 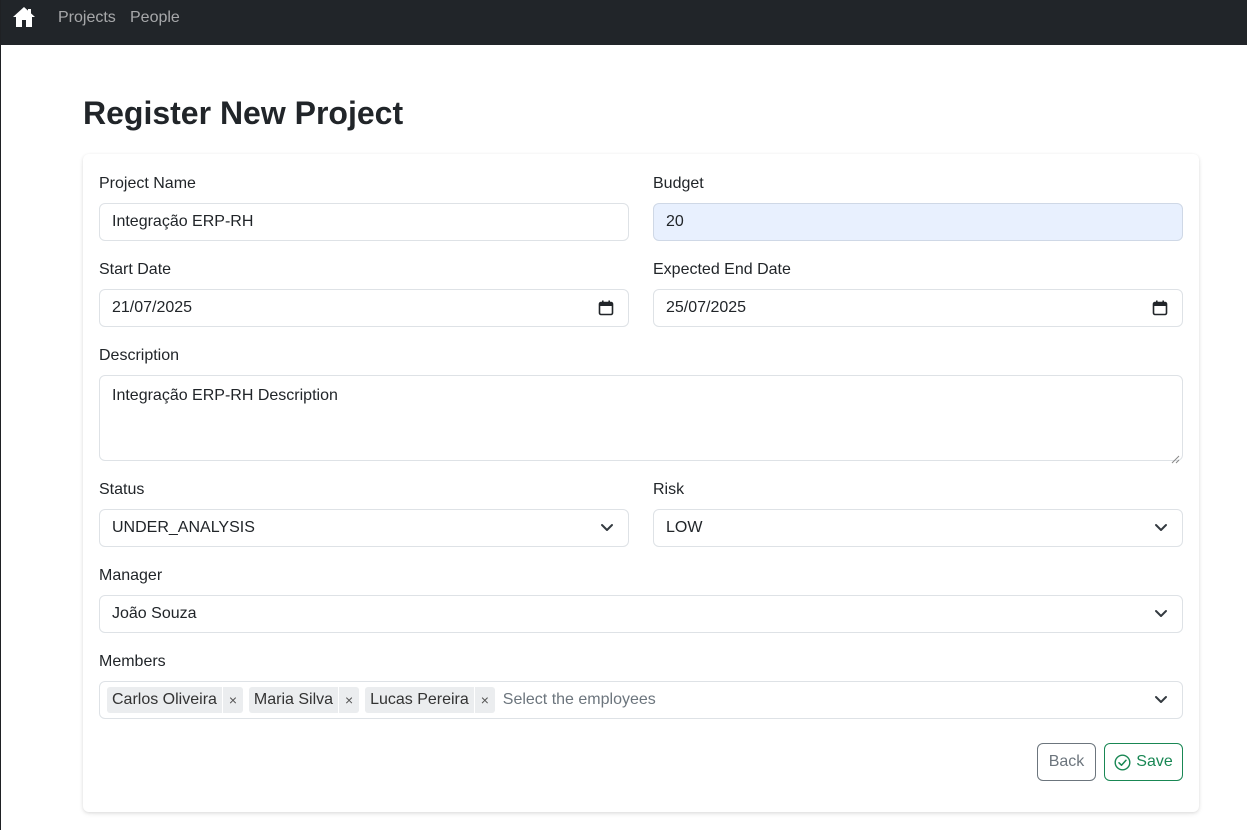 I want to click on back-button-label: Back, so click(x=1066, y=761).